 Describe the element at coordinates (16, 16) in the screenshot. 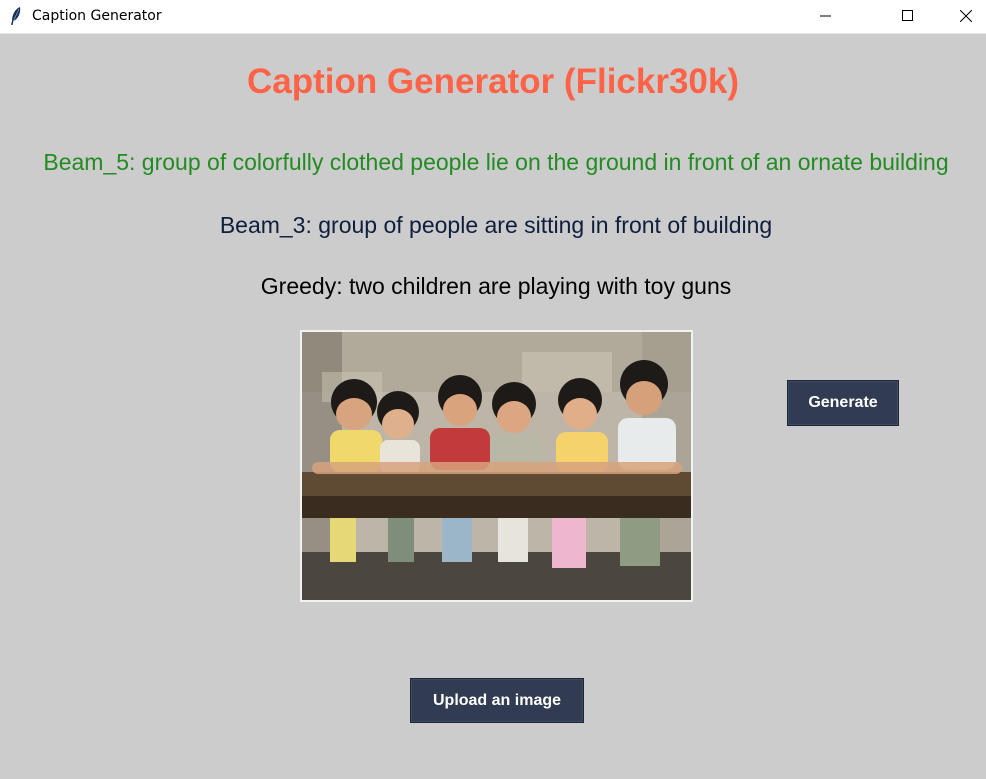

I see `feather-icon` at that location.